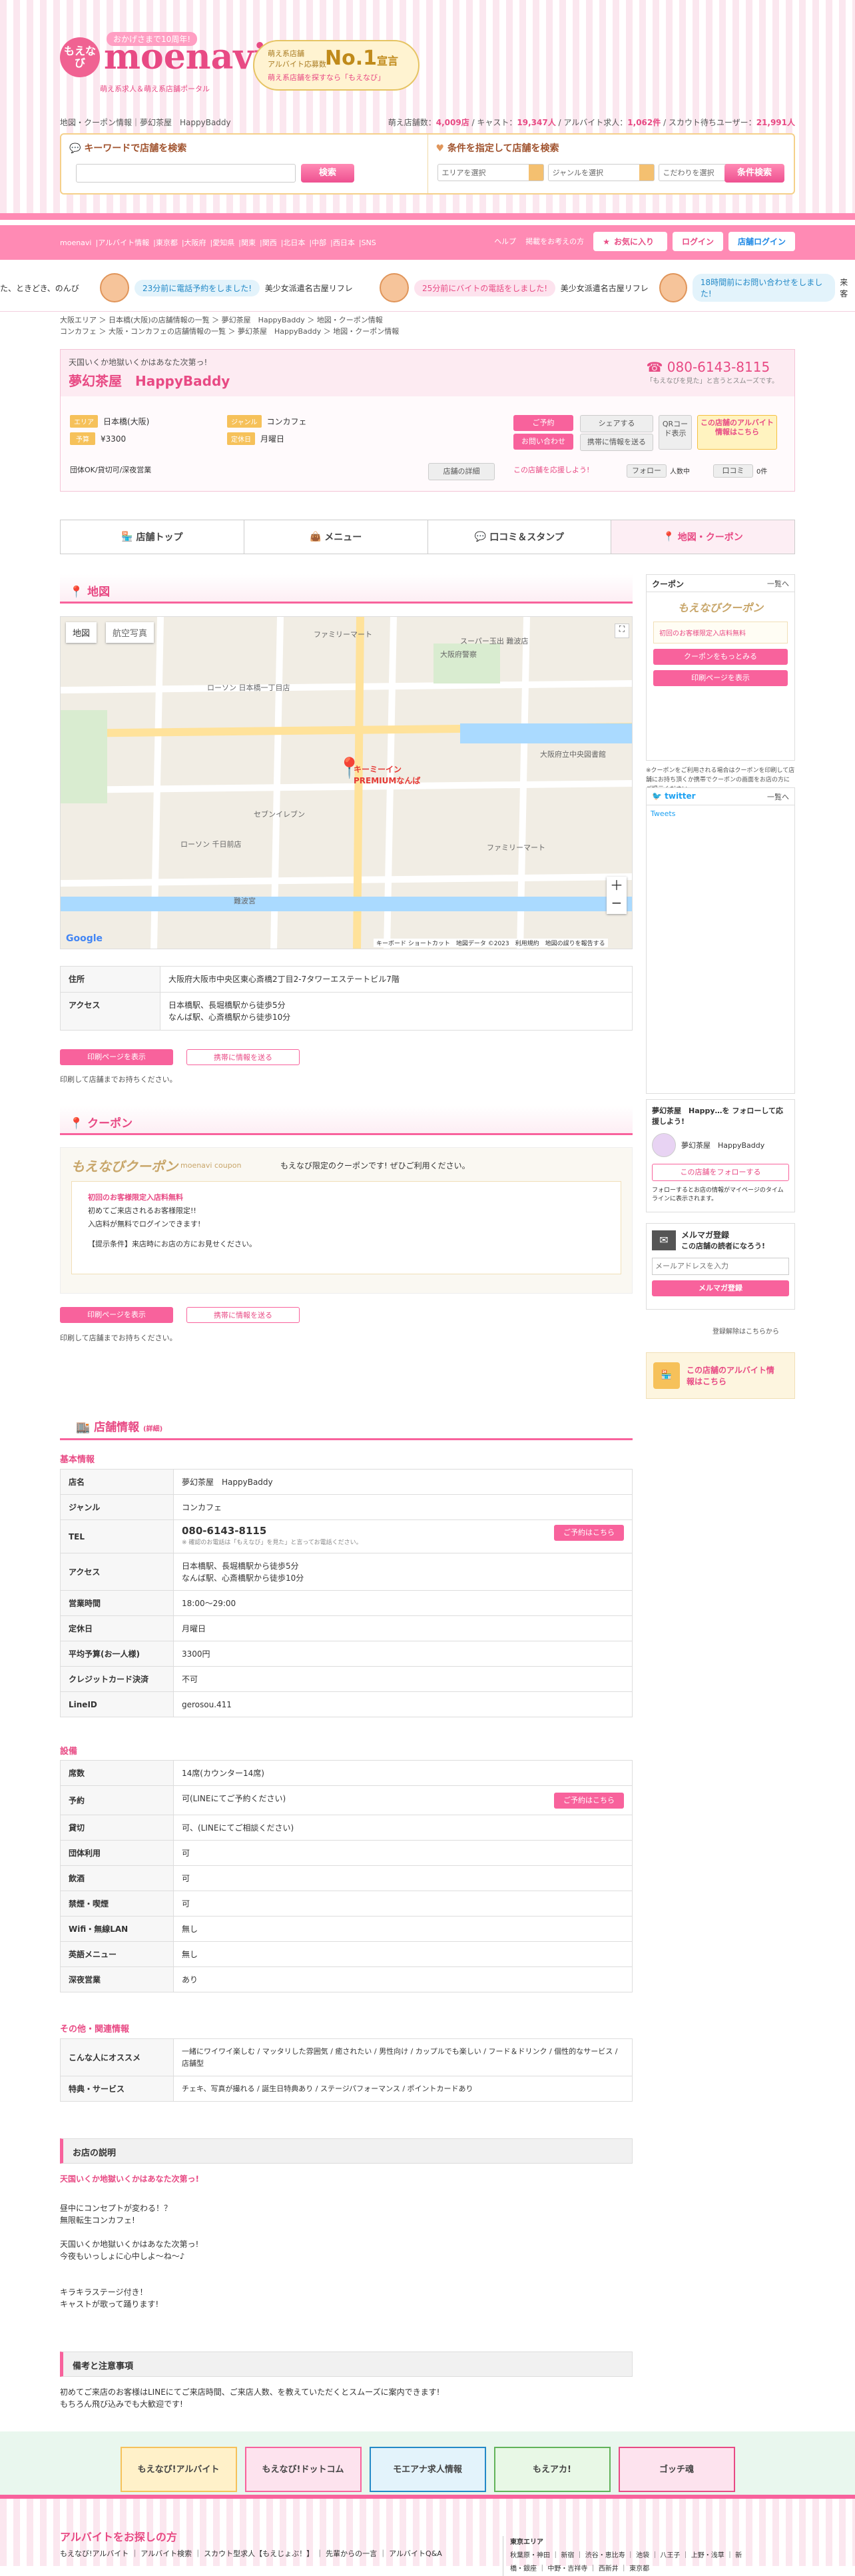 This screenshot has height=2576, width=855. Describe the element at coordinates (526, 2543) in the screenshot. I see `footer-area-title: 東京エリア` at that location.